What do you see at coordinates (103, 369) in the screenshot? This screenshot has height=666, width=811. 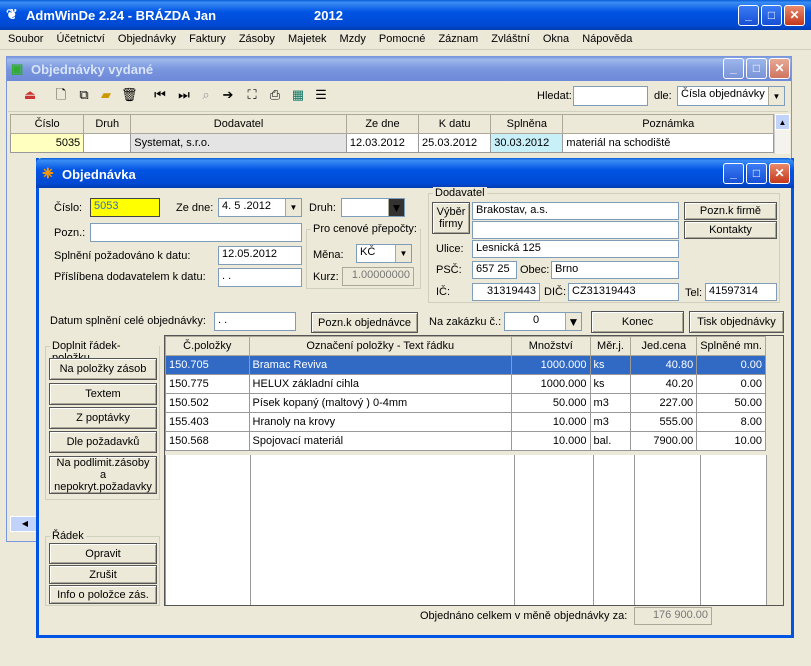 I see `na-polozky-zasob-button: Na položky zásob` at bounding box center [103, 369].